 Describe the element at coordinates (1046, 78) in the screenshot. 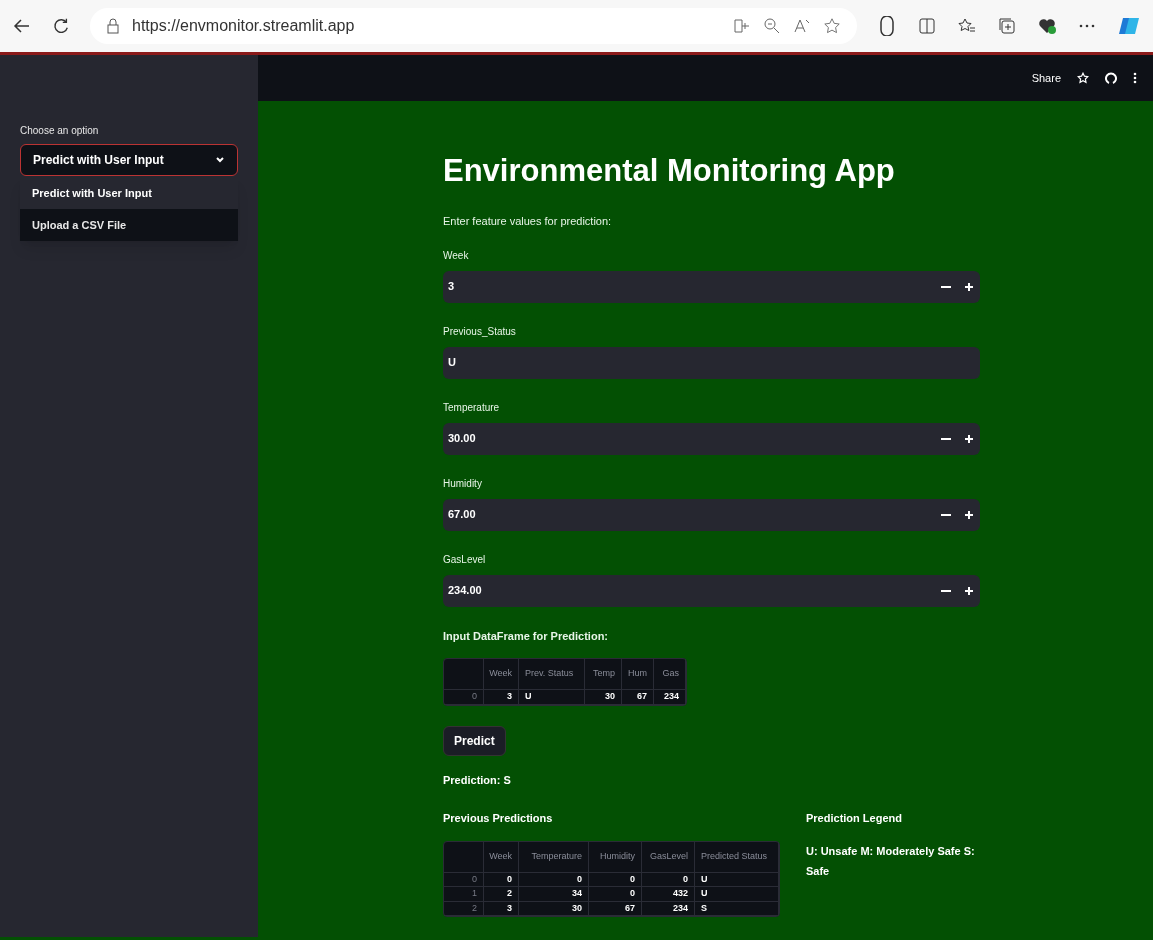

I see `share-button: Share` at that location.